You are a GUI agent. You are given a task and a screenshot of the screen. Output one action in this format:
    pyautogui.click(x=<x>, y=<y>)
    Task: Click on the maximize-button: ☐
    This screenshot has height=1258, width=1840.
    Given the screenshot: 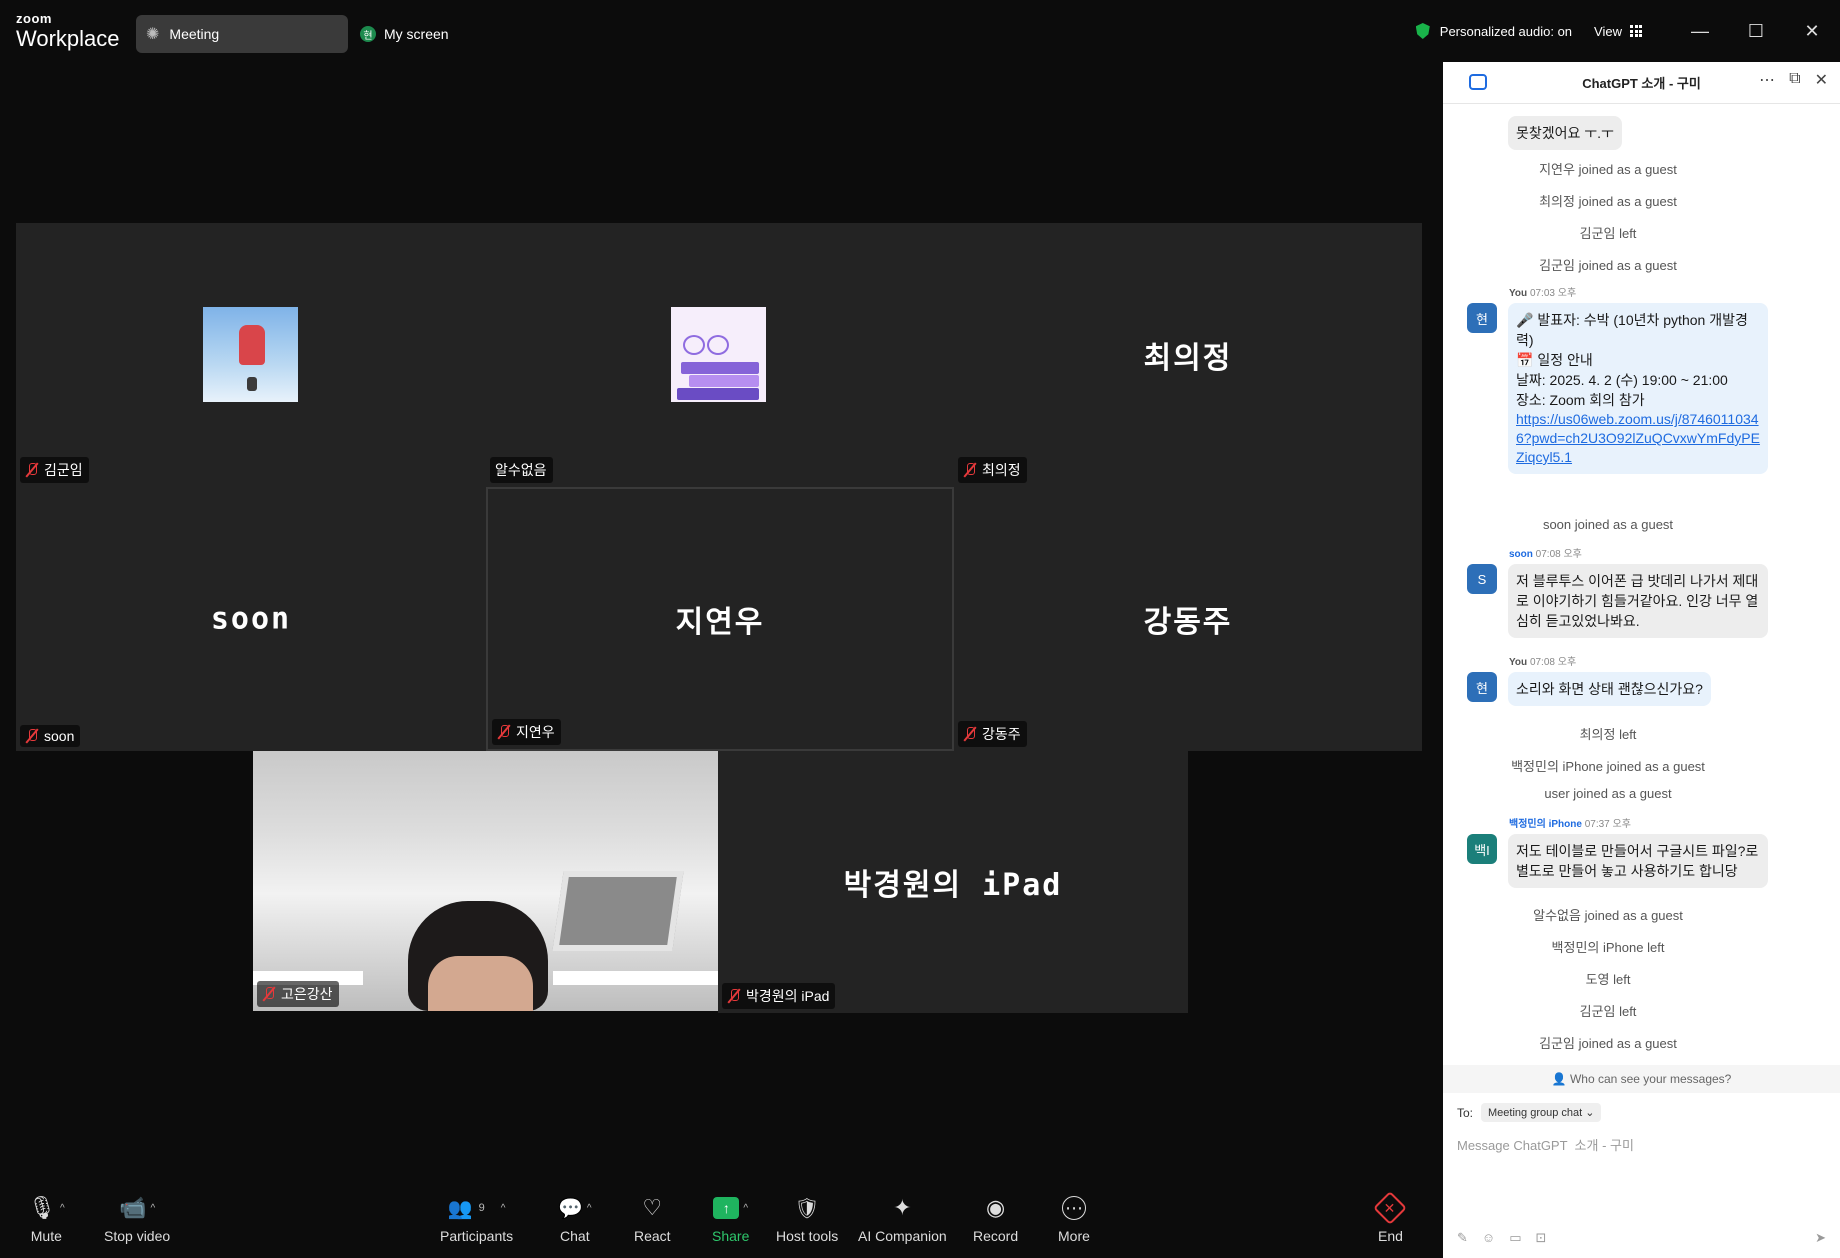 What is the action you would take?
    pyautogui.click(x=1756, y=31)
    